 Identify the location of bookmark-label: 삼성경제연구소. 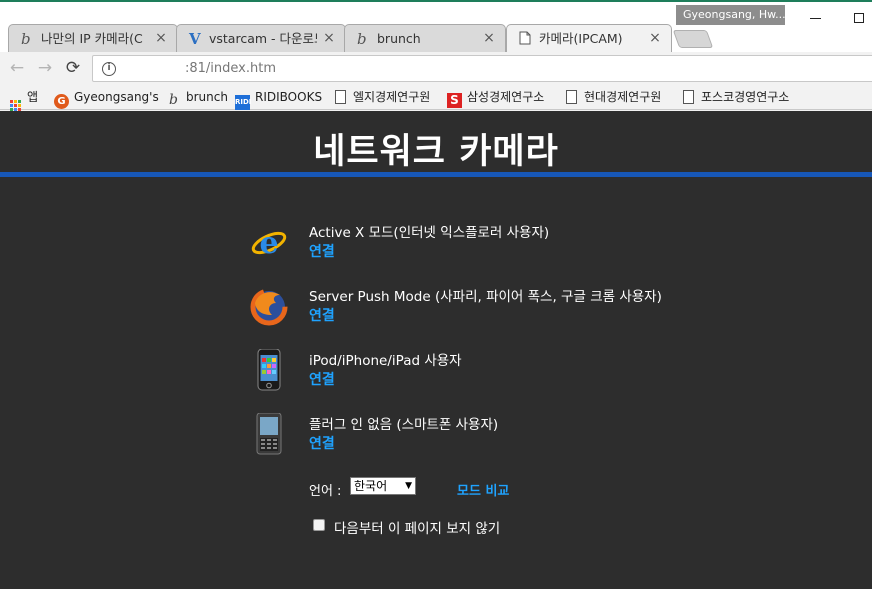
(506, 97).